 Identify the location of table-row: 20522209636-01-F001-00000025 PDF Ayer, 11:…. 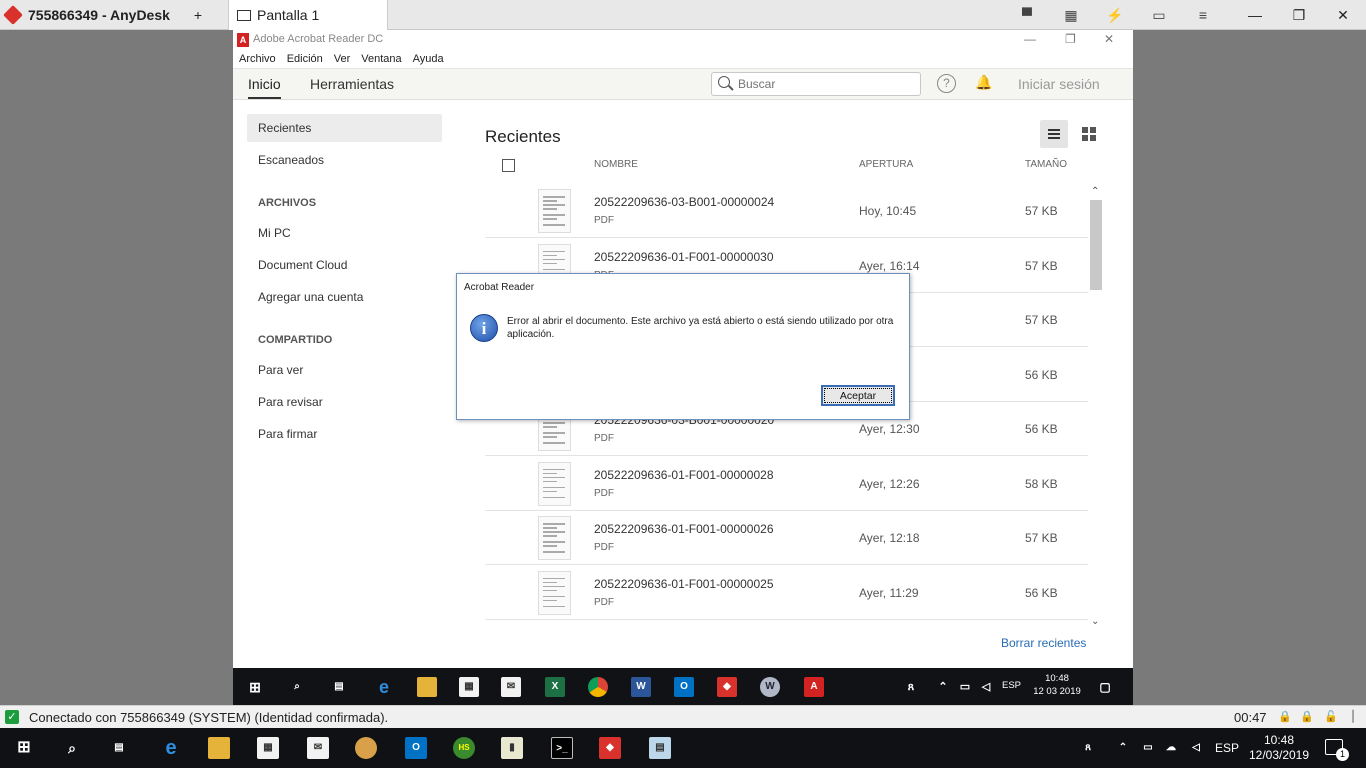
(786, 593).